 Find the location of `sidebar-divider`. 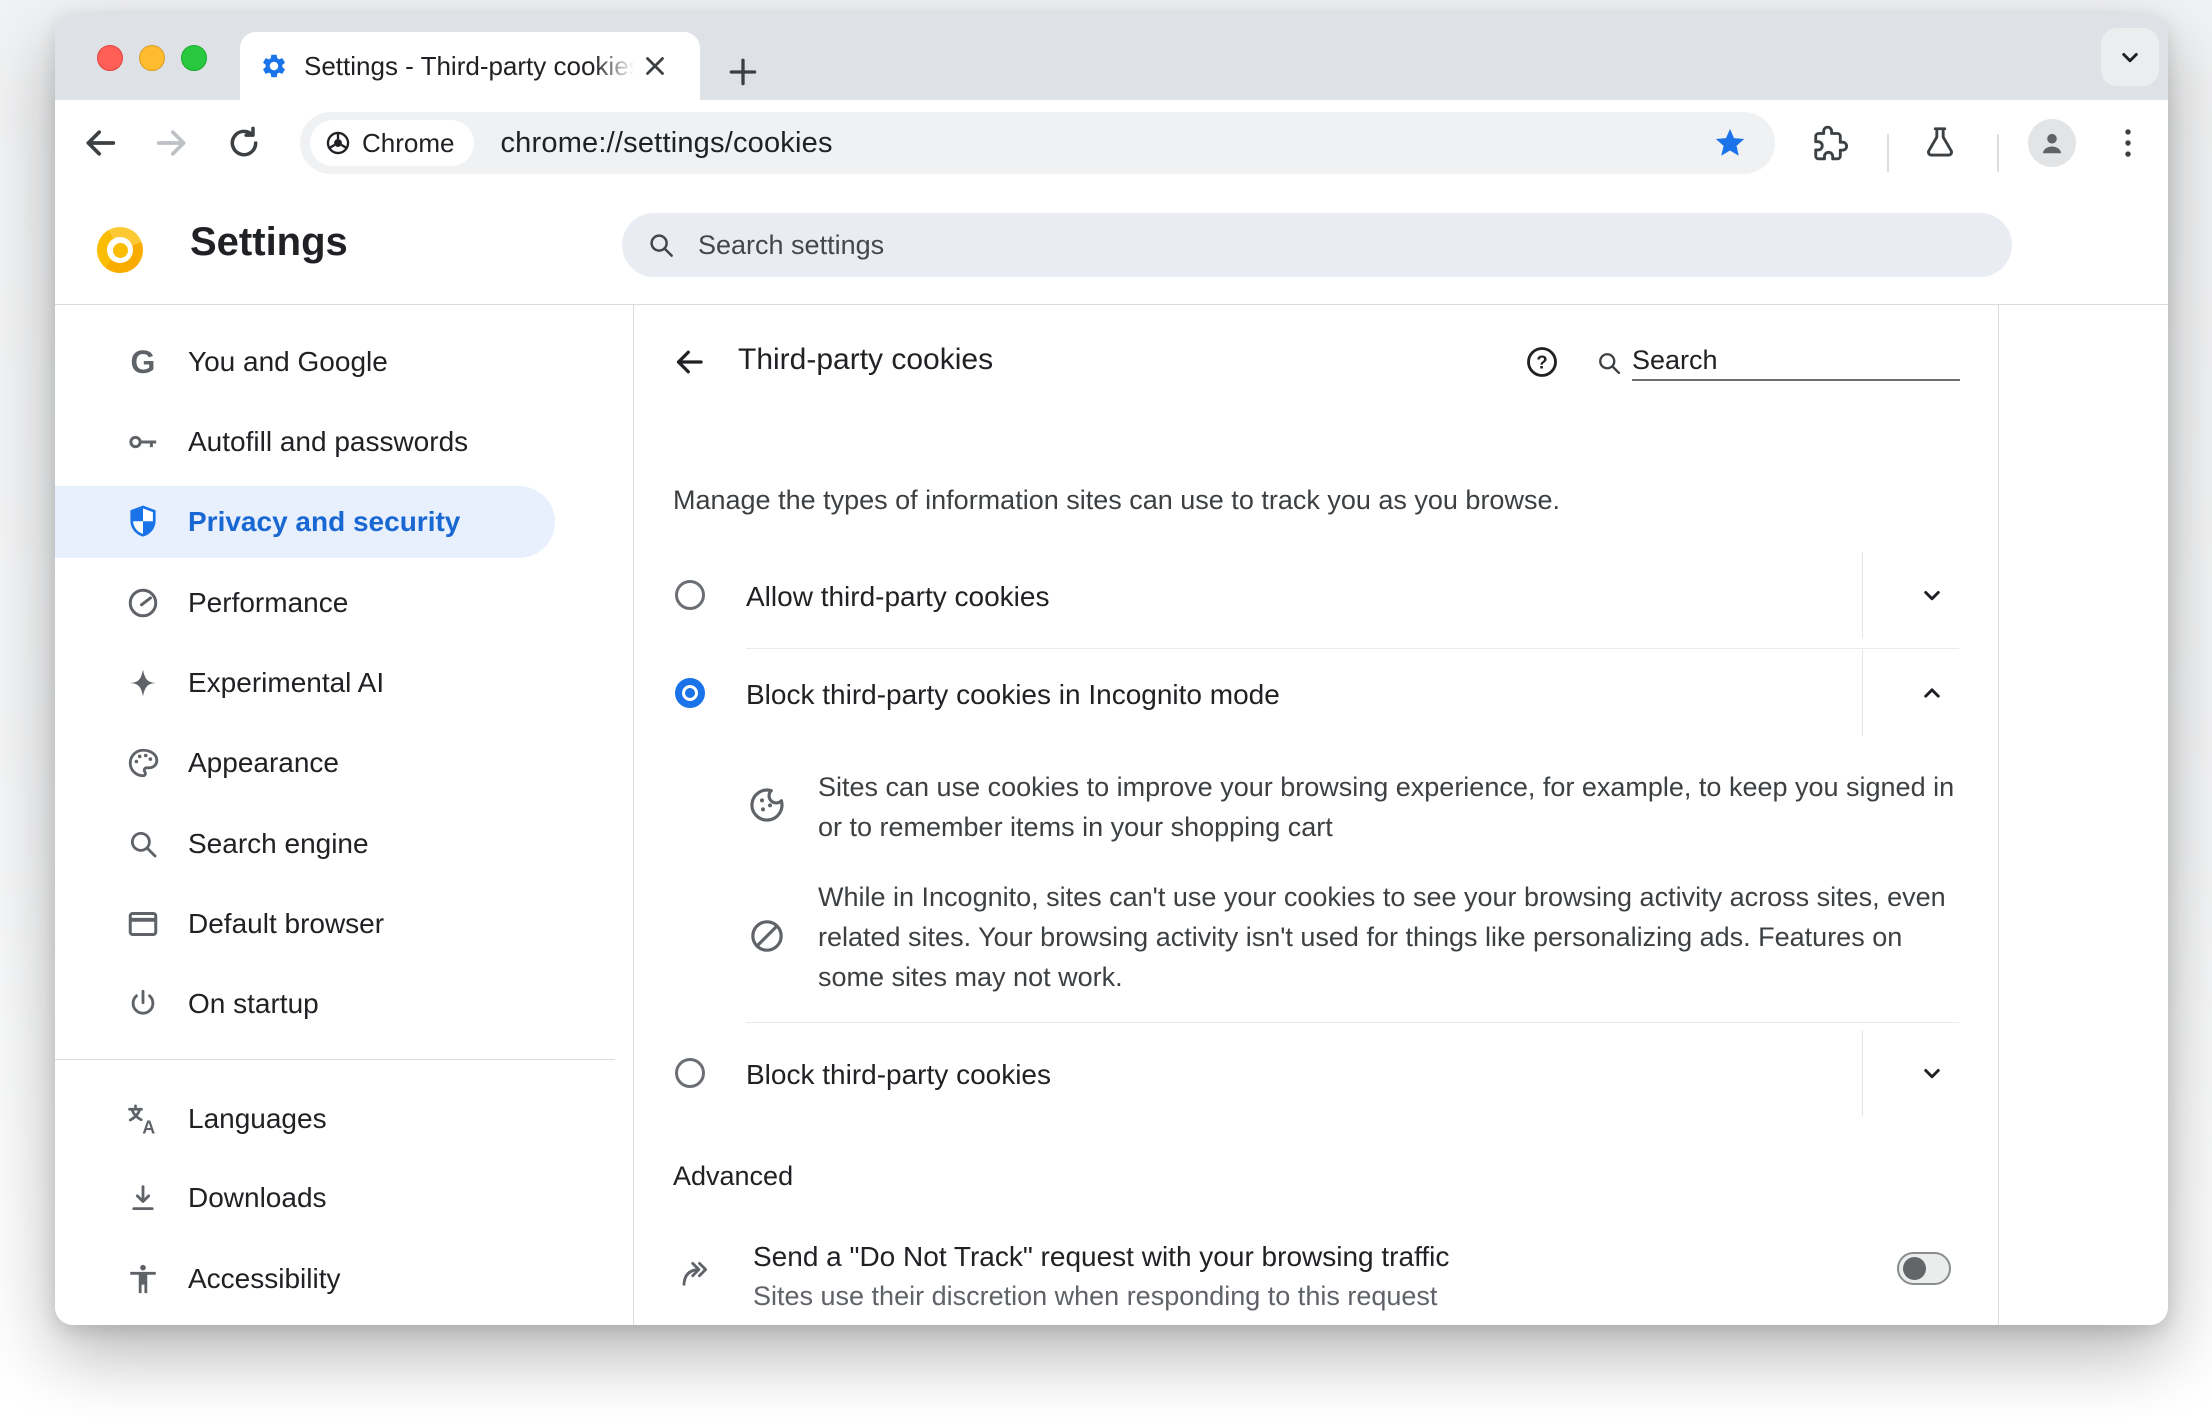

sidebar-divider is located at coordinates (335, 1059).